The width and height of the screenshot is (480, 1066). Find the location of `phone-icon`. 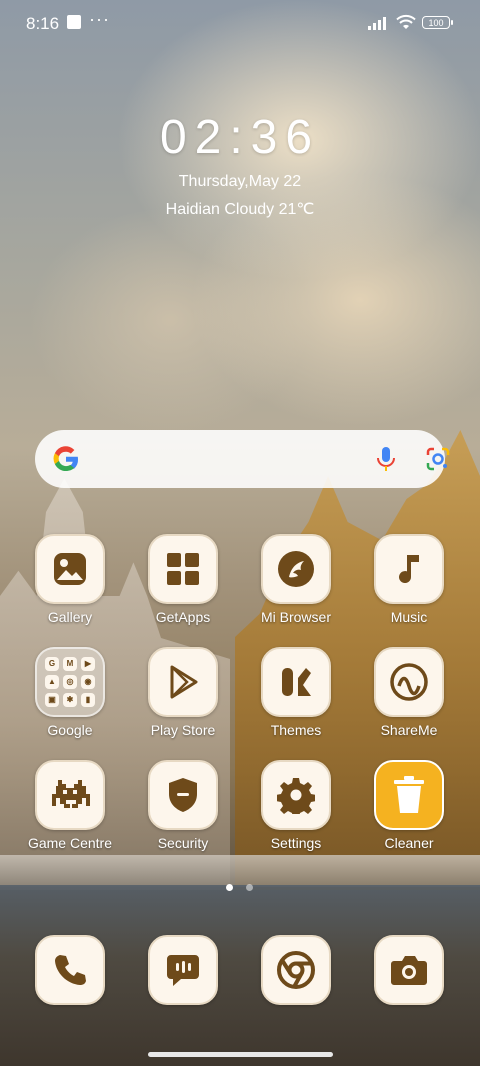

phone-icon is located at coordinates (70, 970).